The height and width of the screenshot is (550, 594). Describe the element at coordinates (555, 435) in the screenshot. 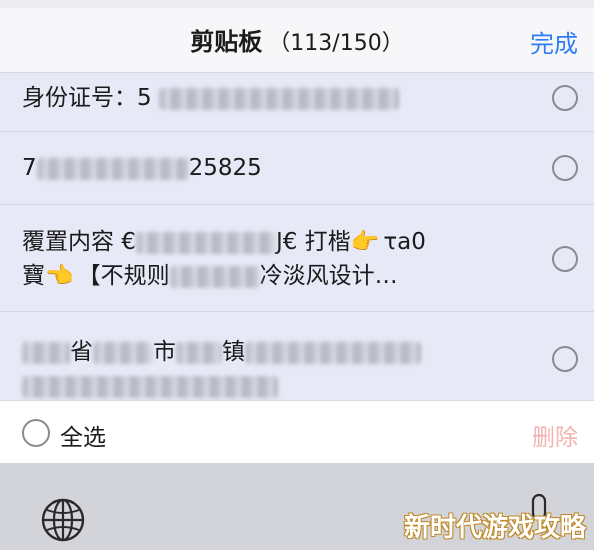

I see `delete-button: 删除` at that location.